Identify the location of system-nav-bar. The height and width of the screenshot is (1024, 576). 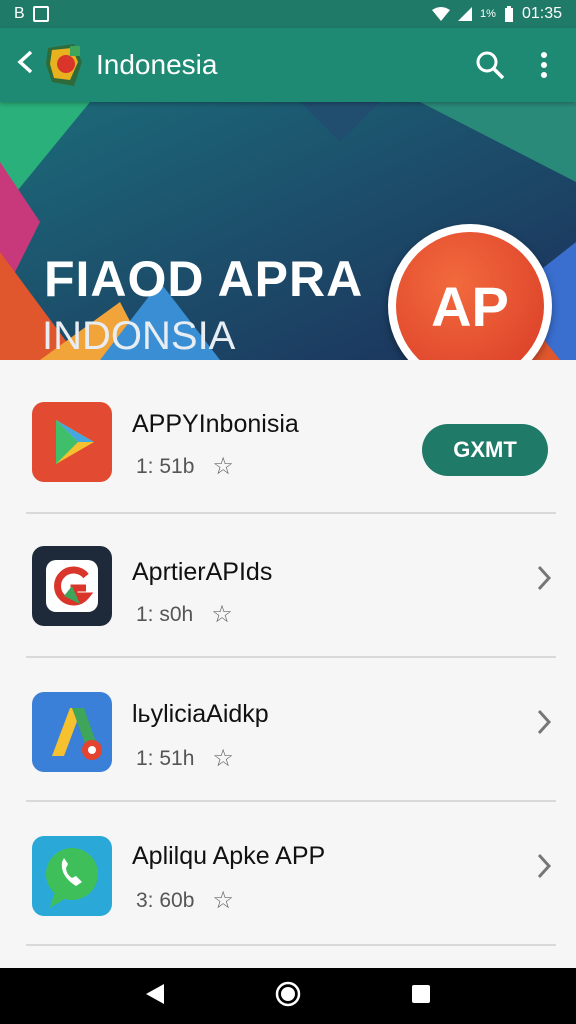
(288, 996).